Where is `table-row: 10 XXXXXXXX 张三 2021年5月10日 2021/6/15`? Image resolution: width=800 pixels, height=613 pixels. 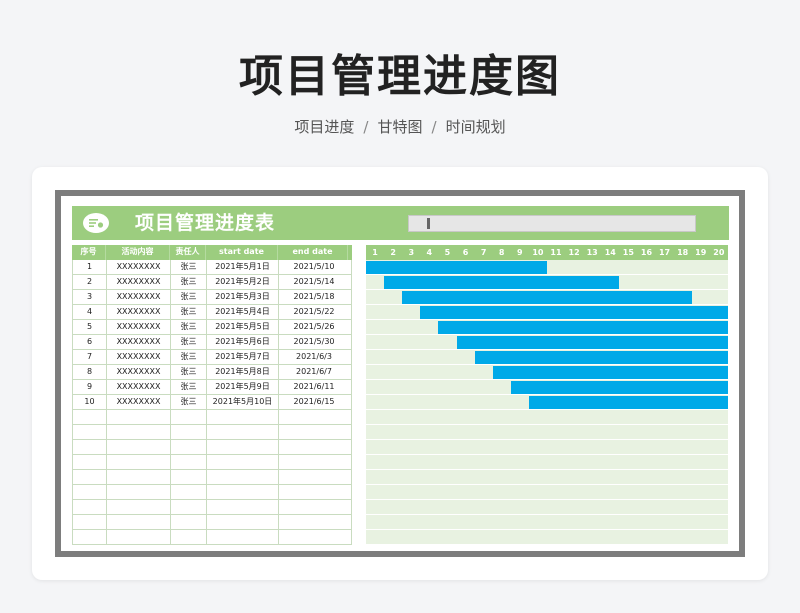
table-row: 10 XXXXXXXX 张三 2021年5月10日 2021/6/15 is located at coordinates (212, 402).